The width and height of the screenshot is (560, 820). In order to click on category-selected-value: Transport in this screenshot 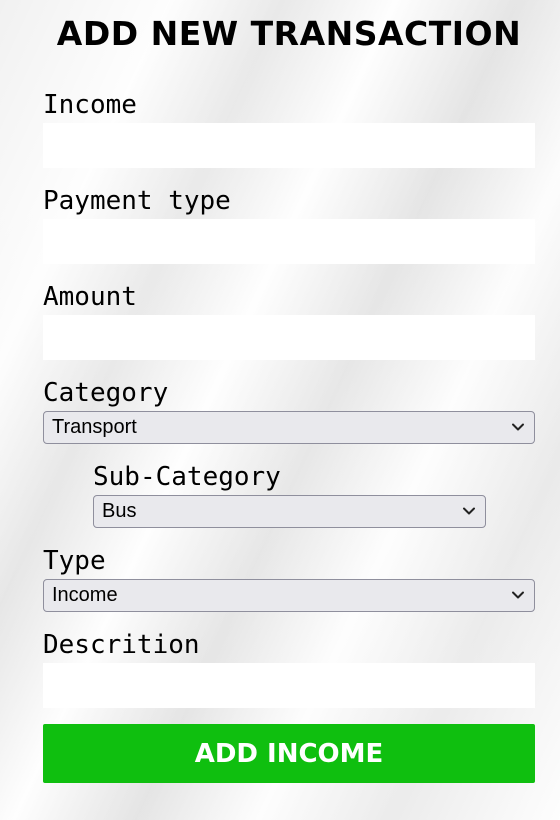, I will do `click(94, 427)`.